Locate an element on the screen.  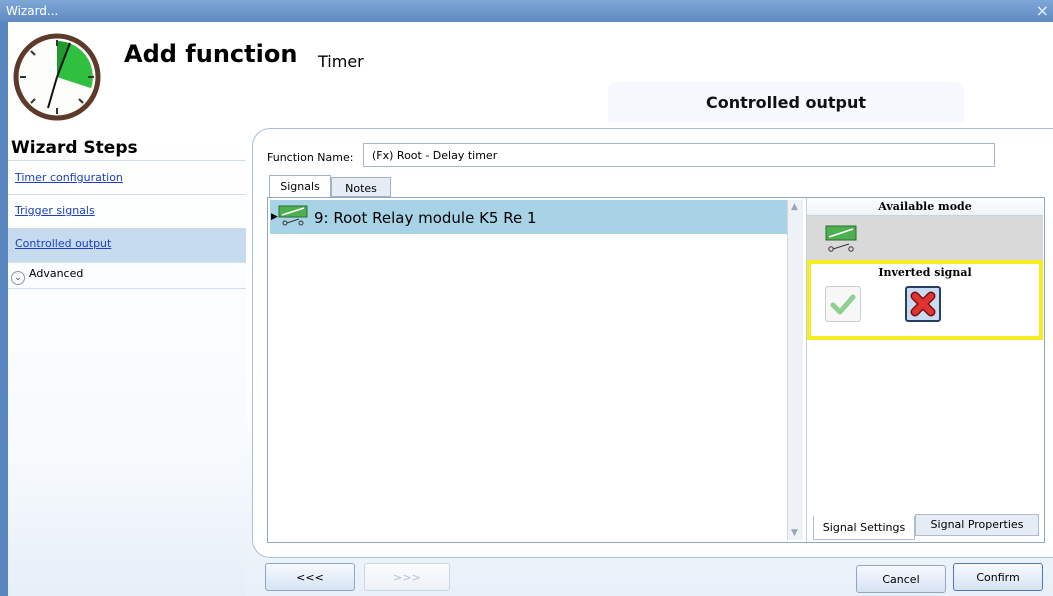
close-icon: × is located at coordinates (1042, 10).